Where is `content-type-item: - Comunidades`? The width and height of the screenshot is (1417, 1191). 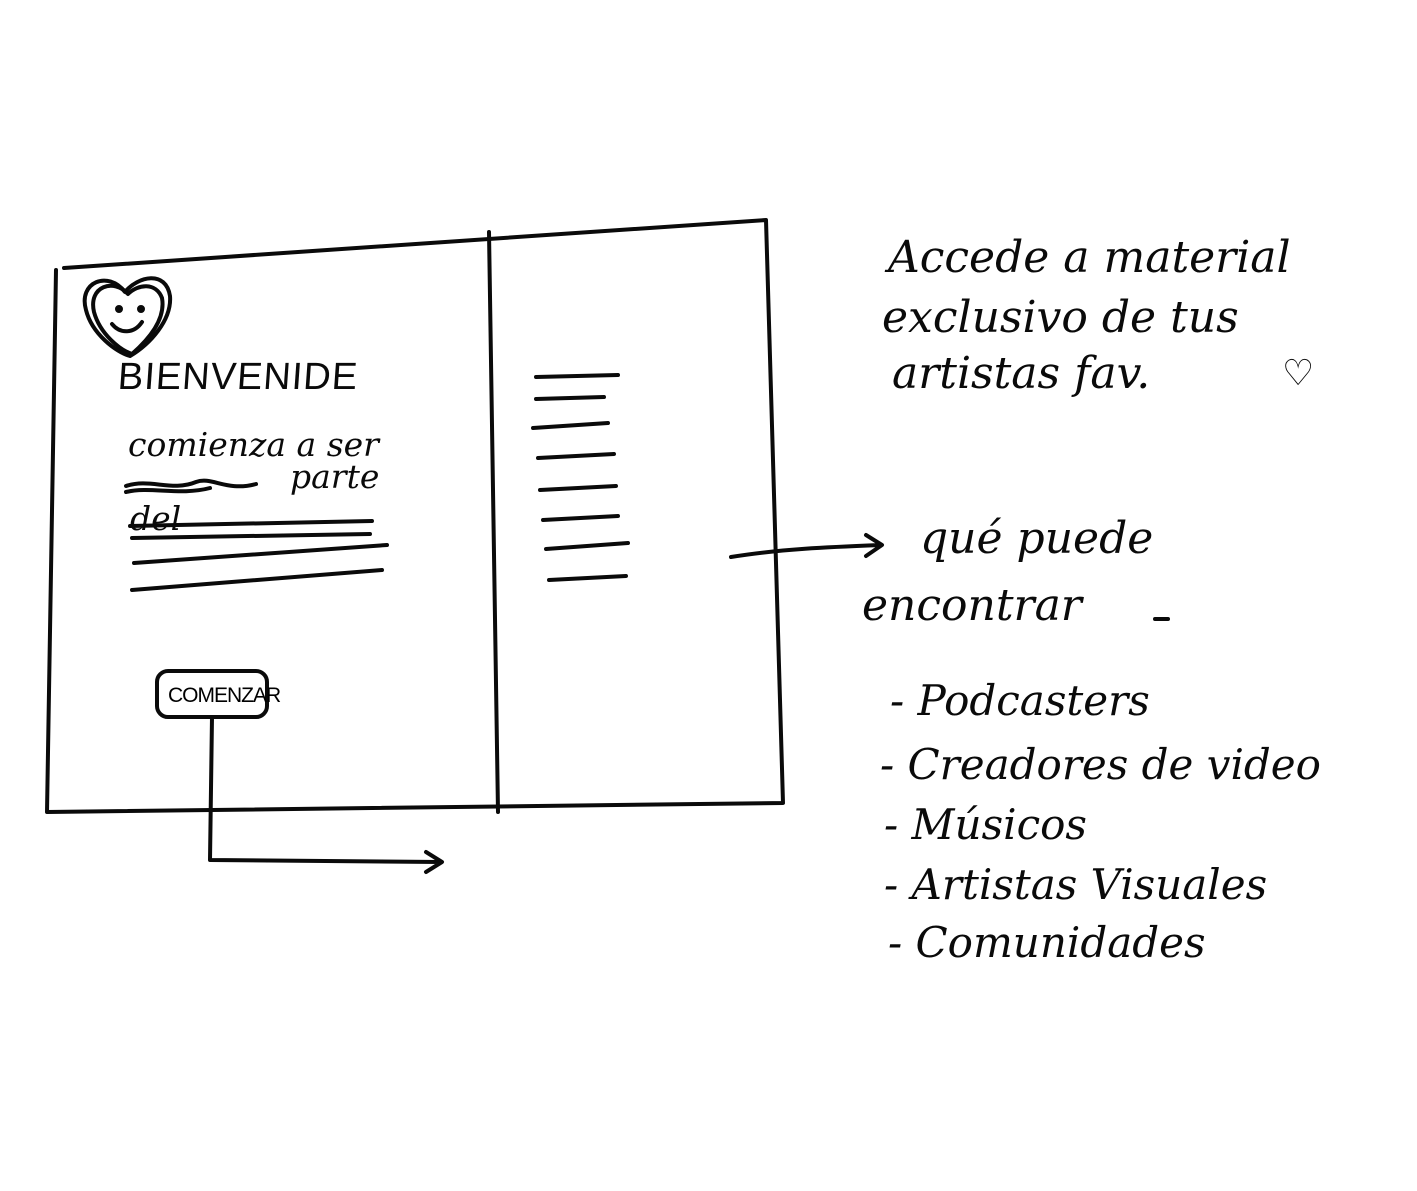 content-type-item: - Comunidades is located at coordinates (1047, 942).